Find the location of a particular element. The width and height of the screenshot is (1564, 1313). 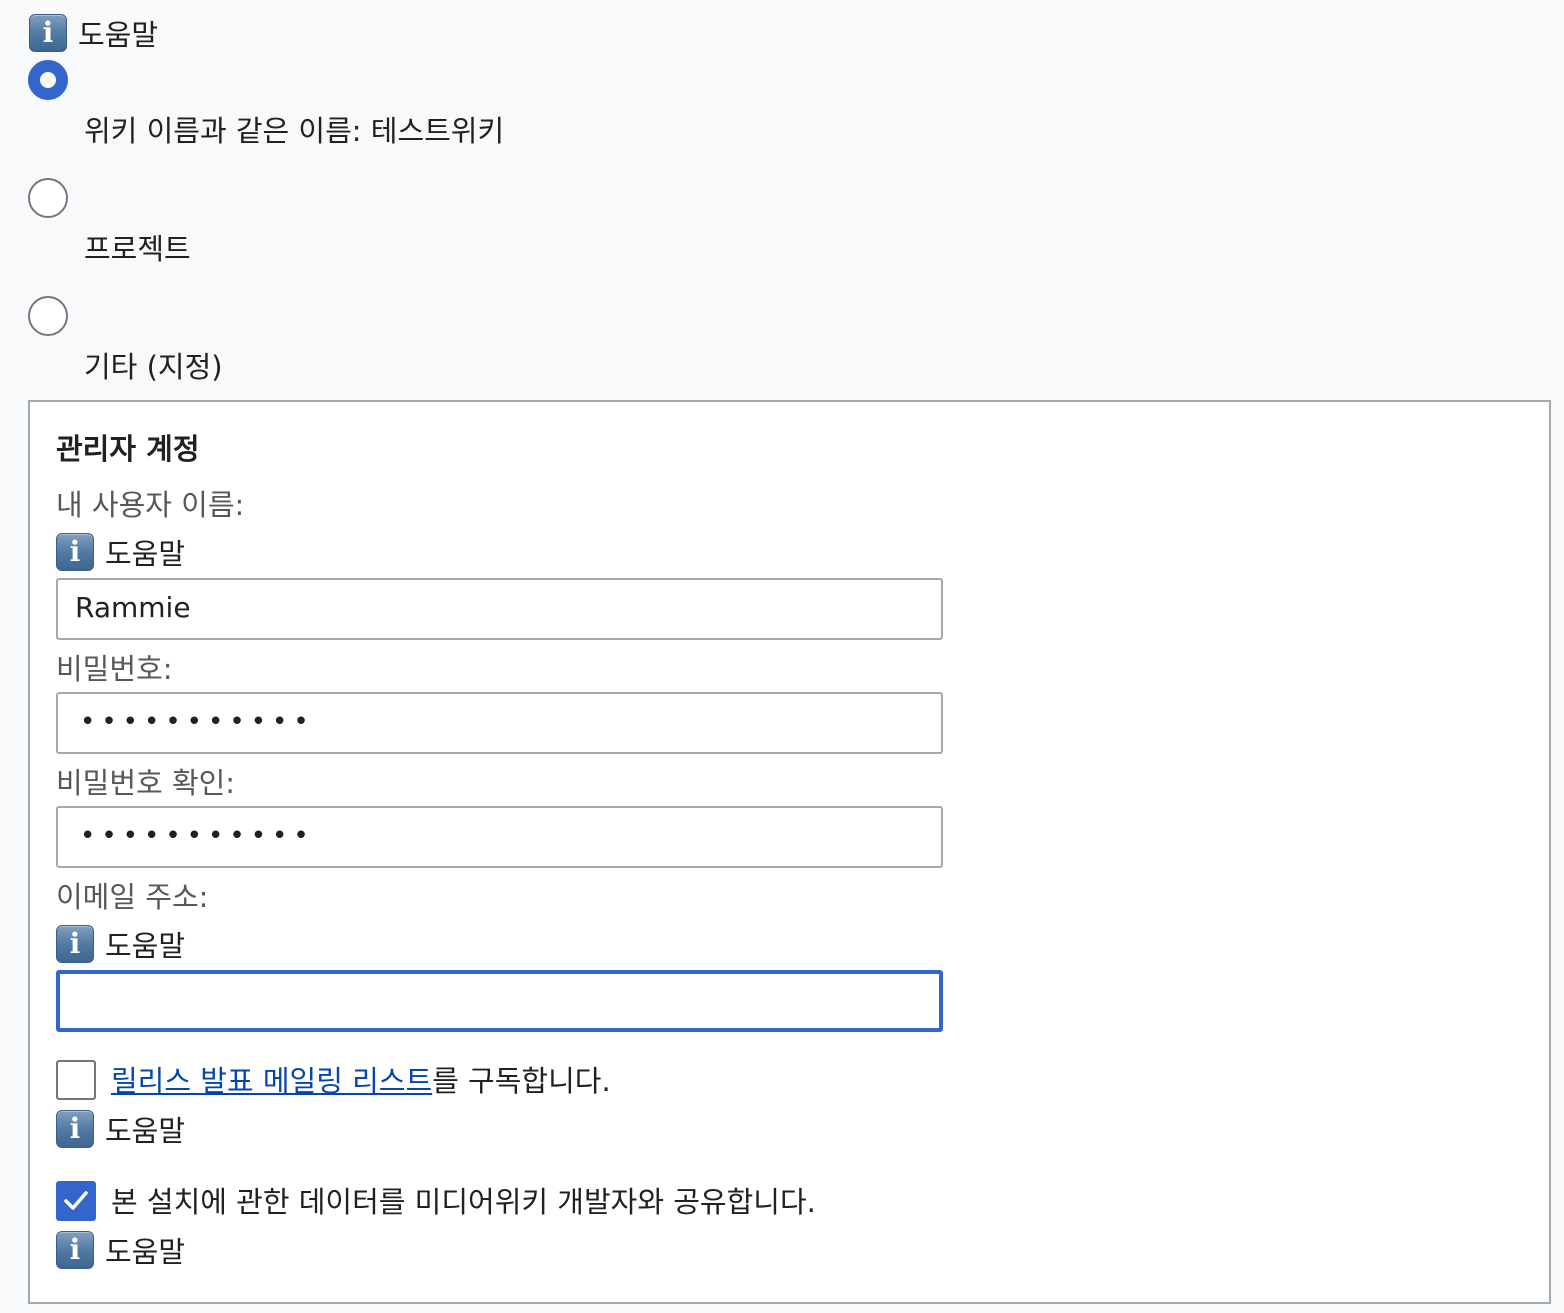

subscribe-suffix: 를 구독합니다. is located at coordinates (521, 1081).